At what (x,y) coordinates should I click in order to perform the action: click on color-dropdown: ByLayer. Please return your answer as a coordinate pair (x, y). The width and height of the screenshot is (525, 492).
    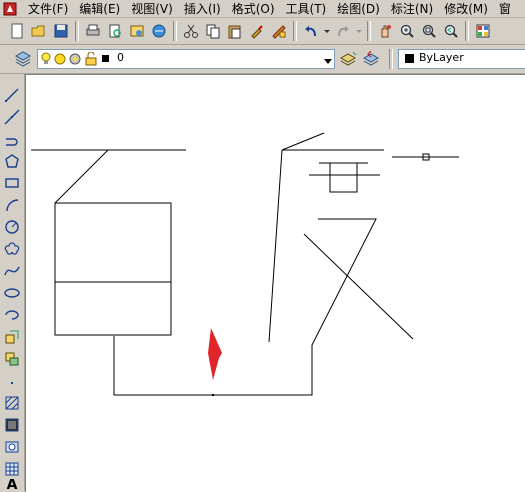
    Looking at the image, I should click on (461, 59).